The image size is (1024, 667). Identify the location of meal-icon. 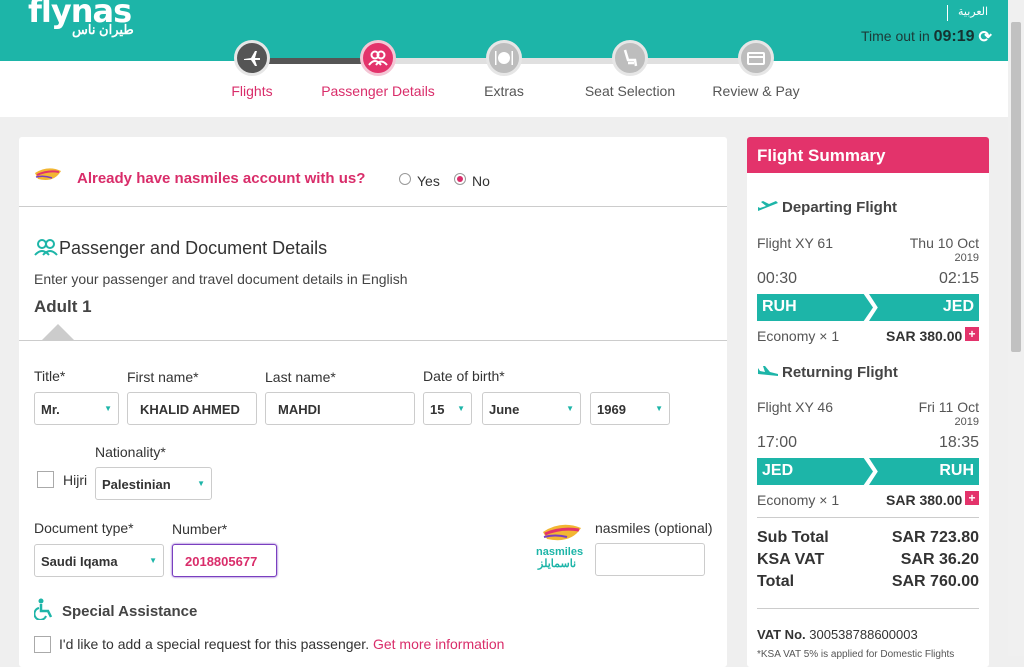
(504, 58).